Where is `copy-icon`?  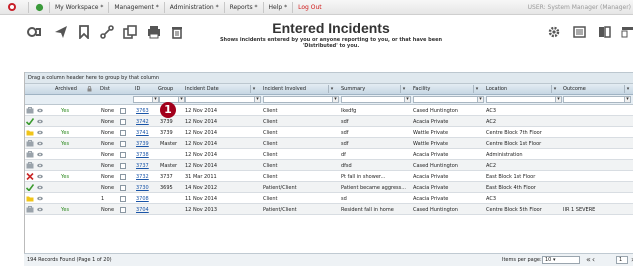 copy-icon is located at coordinates (130, 32).